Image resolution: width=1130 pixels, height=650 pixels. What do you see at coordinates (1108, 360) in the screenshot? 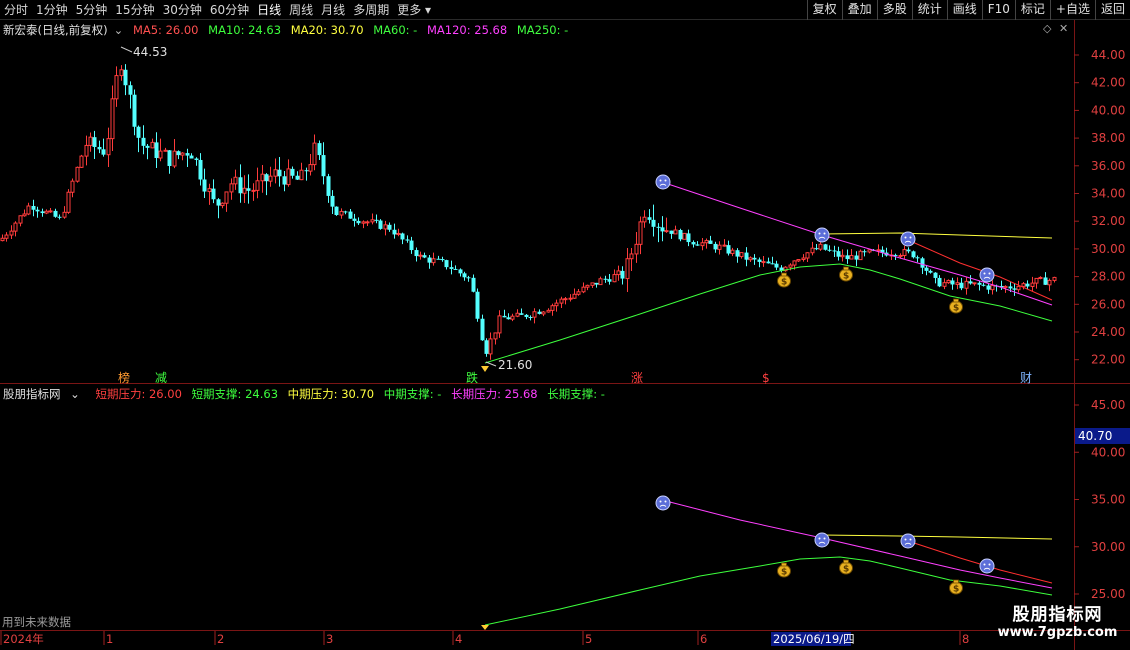
I see `price-tick-label: 22.00` at bounding box center [1108, 360].